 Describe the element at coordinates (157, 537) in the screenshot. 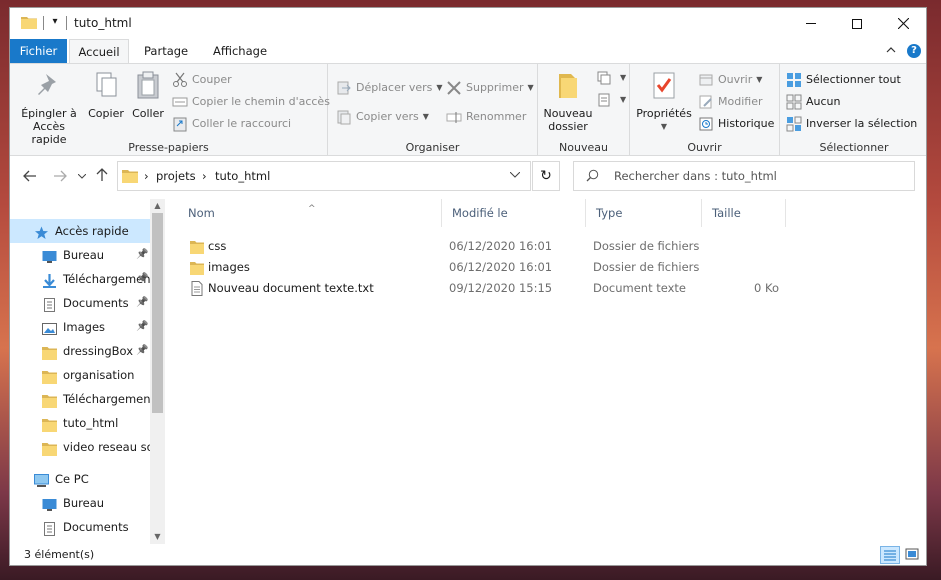

I see `scroll-down-icon: ▼` at that location.